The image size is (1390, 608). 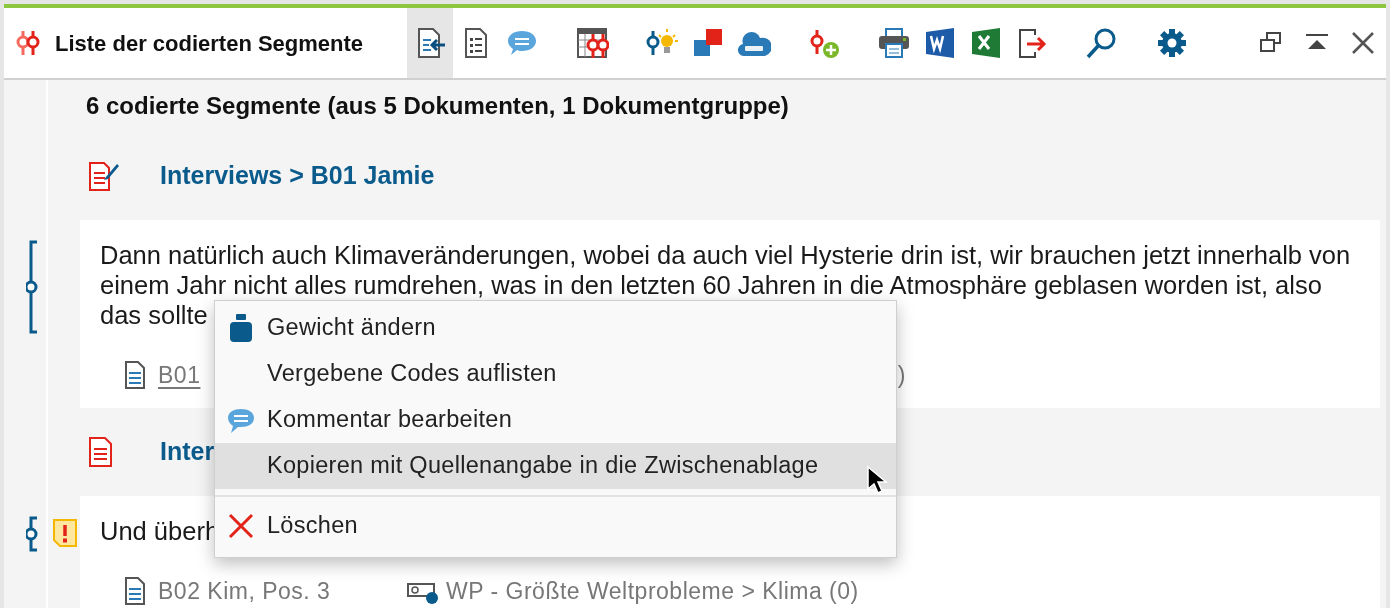 What do you see at coordinates (179, 375) in the screenshot?
I see `source-reference: B01` at bounding box center [179, 375].